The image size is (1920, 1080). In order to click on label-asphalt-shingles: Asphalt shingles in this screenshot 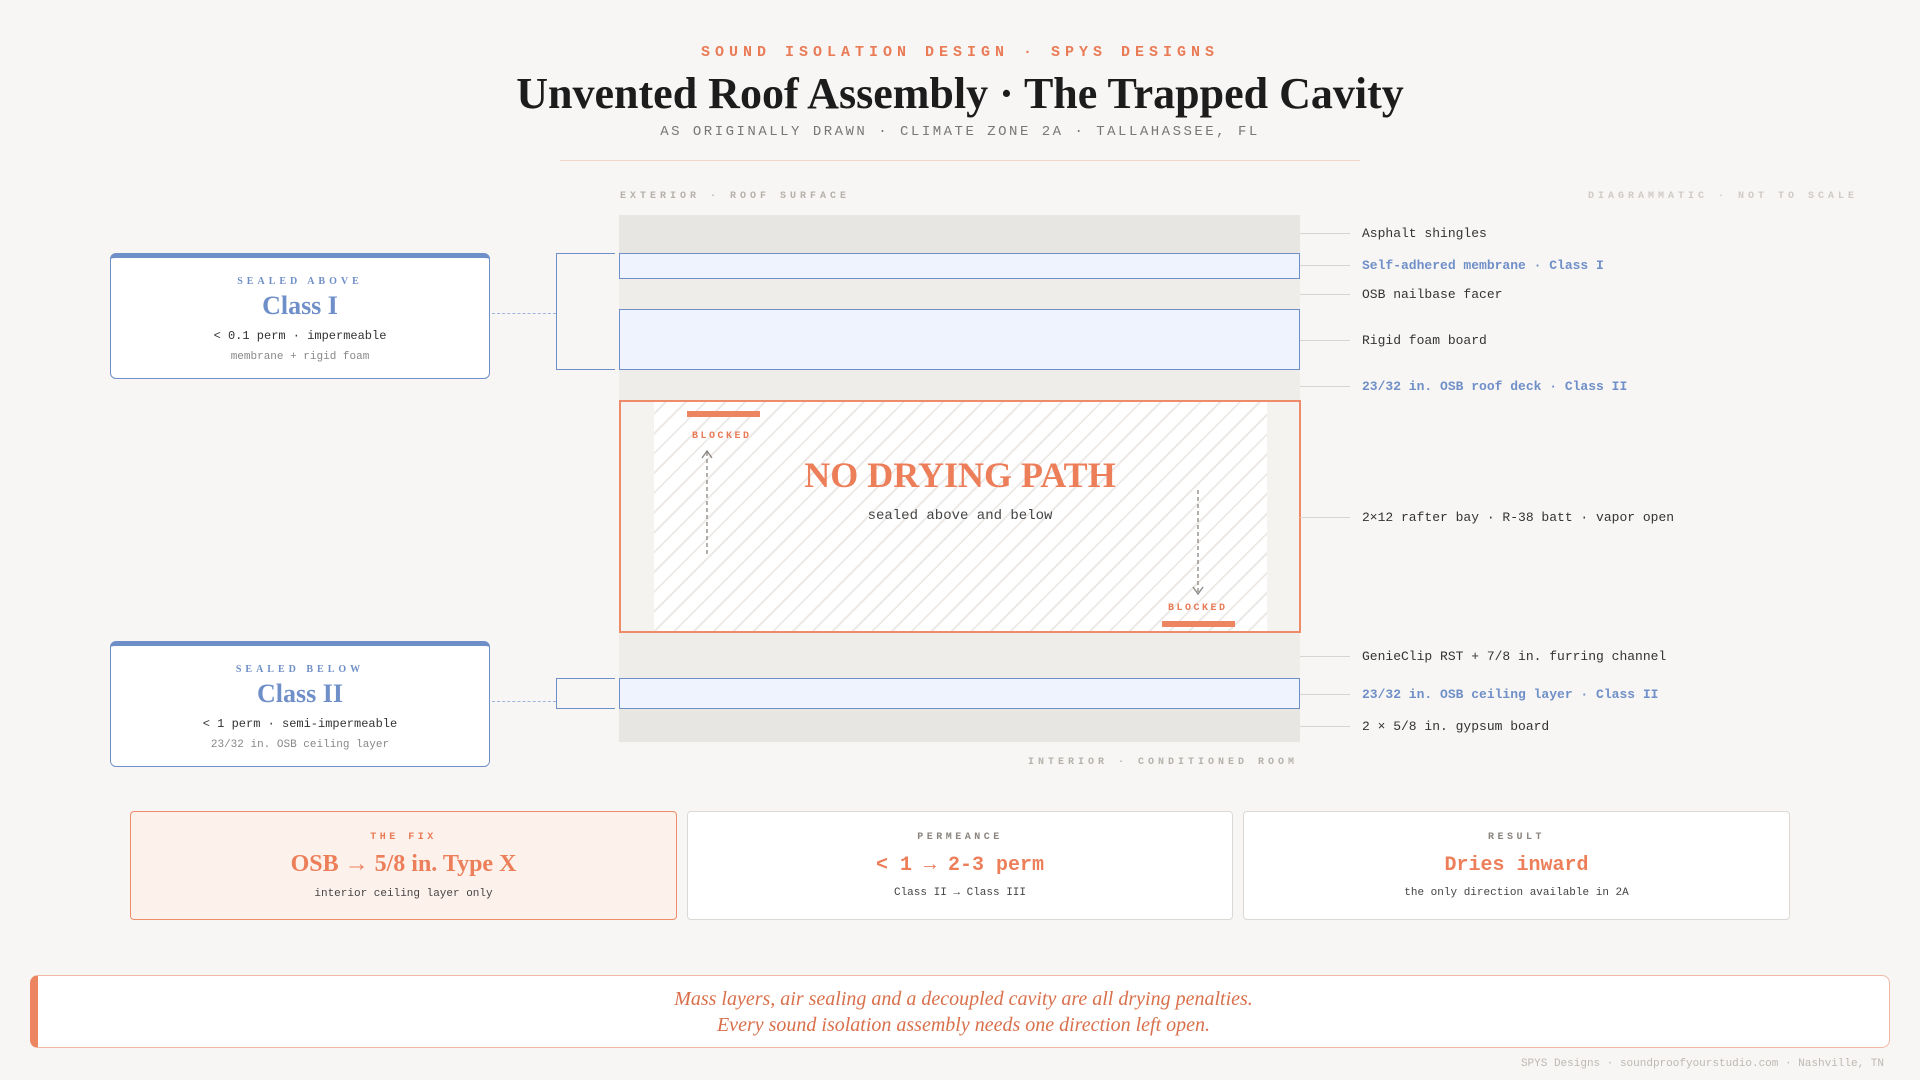, I will do `click(1424, 233)`.